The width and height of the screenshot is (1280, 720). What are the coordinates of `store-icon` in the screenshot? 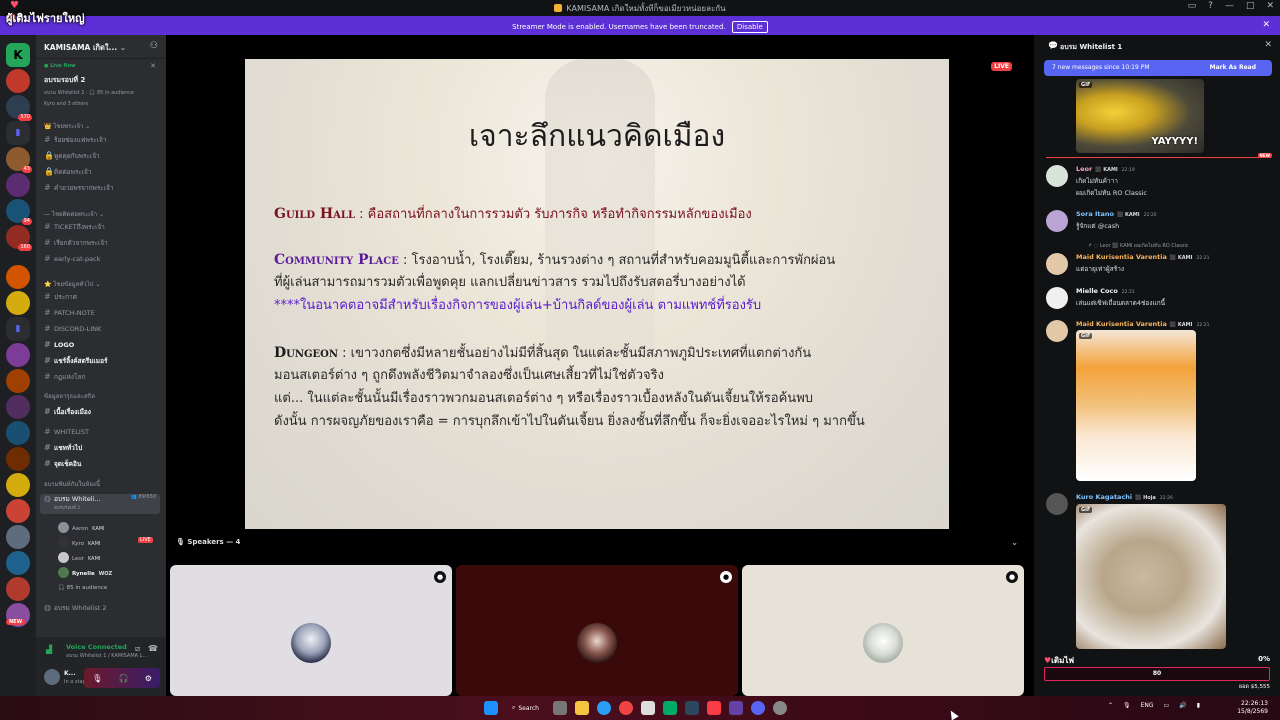 It's located at (648, 708).